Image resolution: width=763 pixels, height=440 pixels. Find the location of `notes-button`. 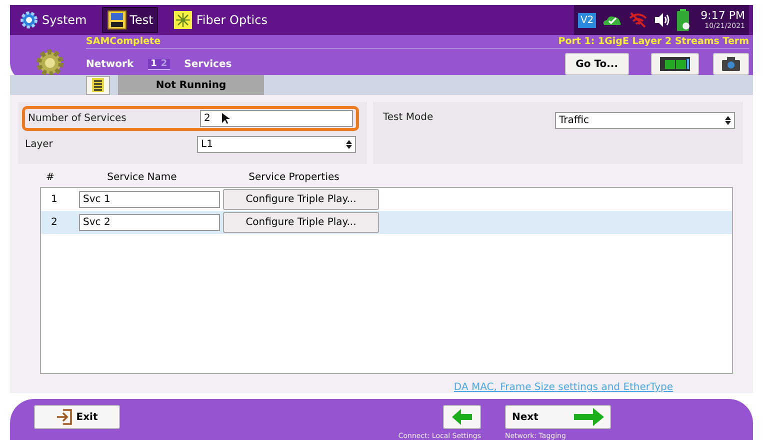

notes-button is located at coordinates (98, 85).